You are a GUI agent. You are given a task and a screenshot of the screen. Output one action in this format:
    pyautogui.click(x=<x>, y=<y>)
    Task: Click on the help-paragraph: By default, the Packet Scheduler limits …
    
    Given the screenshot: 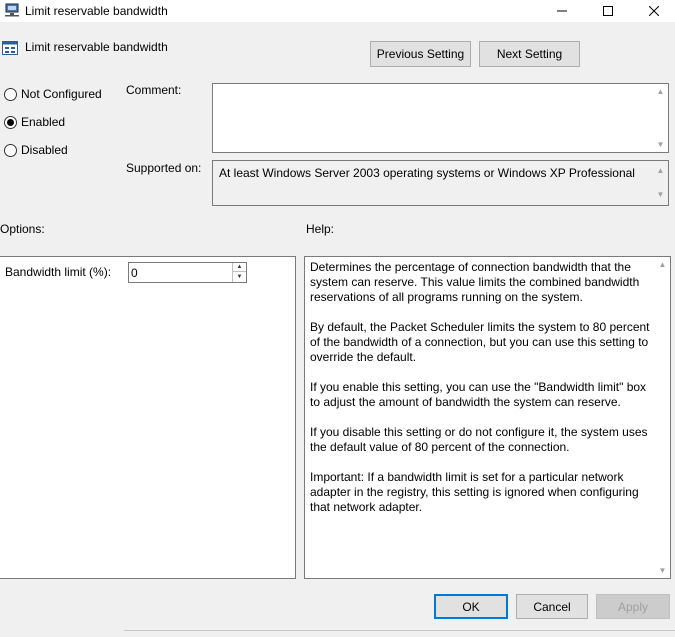 What is the action you would take?
    pyautogui.click(x=480, y=342)
    